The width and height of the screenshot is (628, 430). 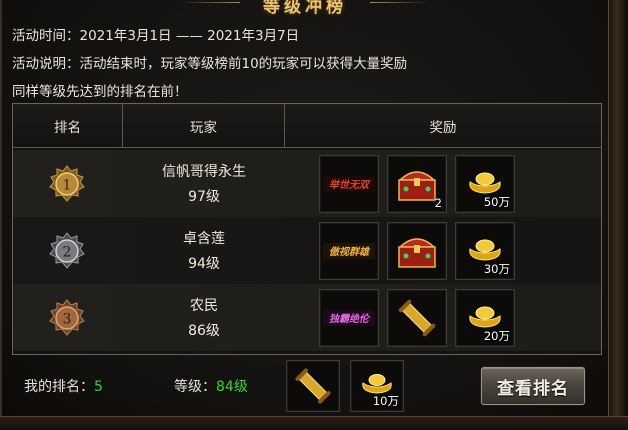 I want to click on title-badge-text: 独霸绝伦, so click(x=350, y=319).